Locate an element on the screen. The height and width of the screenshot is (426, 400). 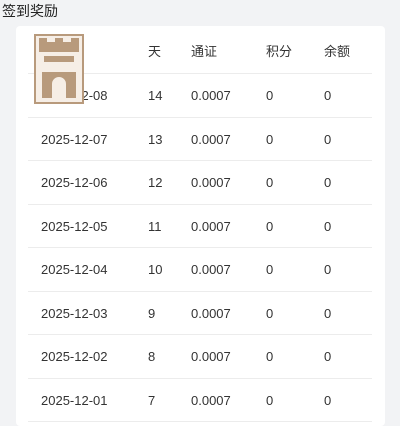
cell-date: 2025-12-04 is located at coordinates (74, 269).